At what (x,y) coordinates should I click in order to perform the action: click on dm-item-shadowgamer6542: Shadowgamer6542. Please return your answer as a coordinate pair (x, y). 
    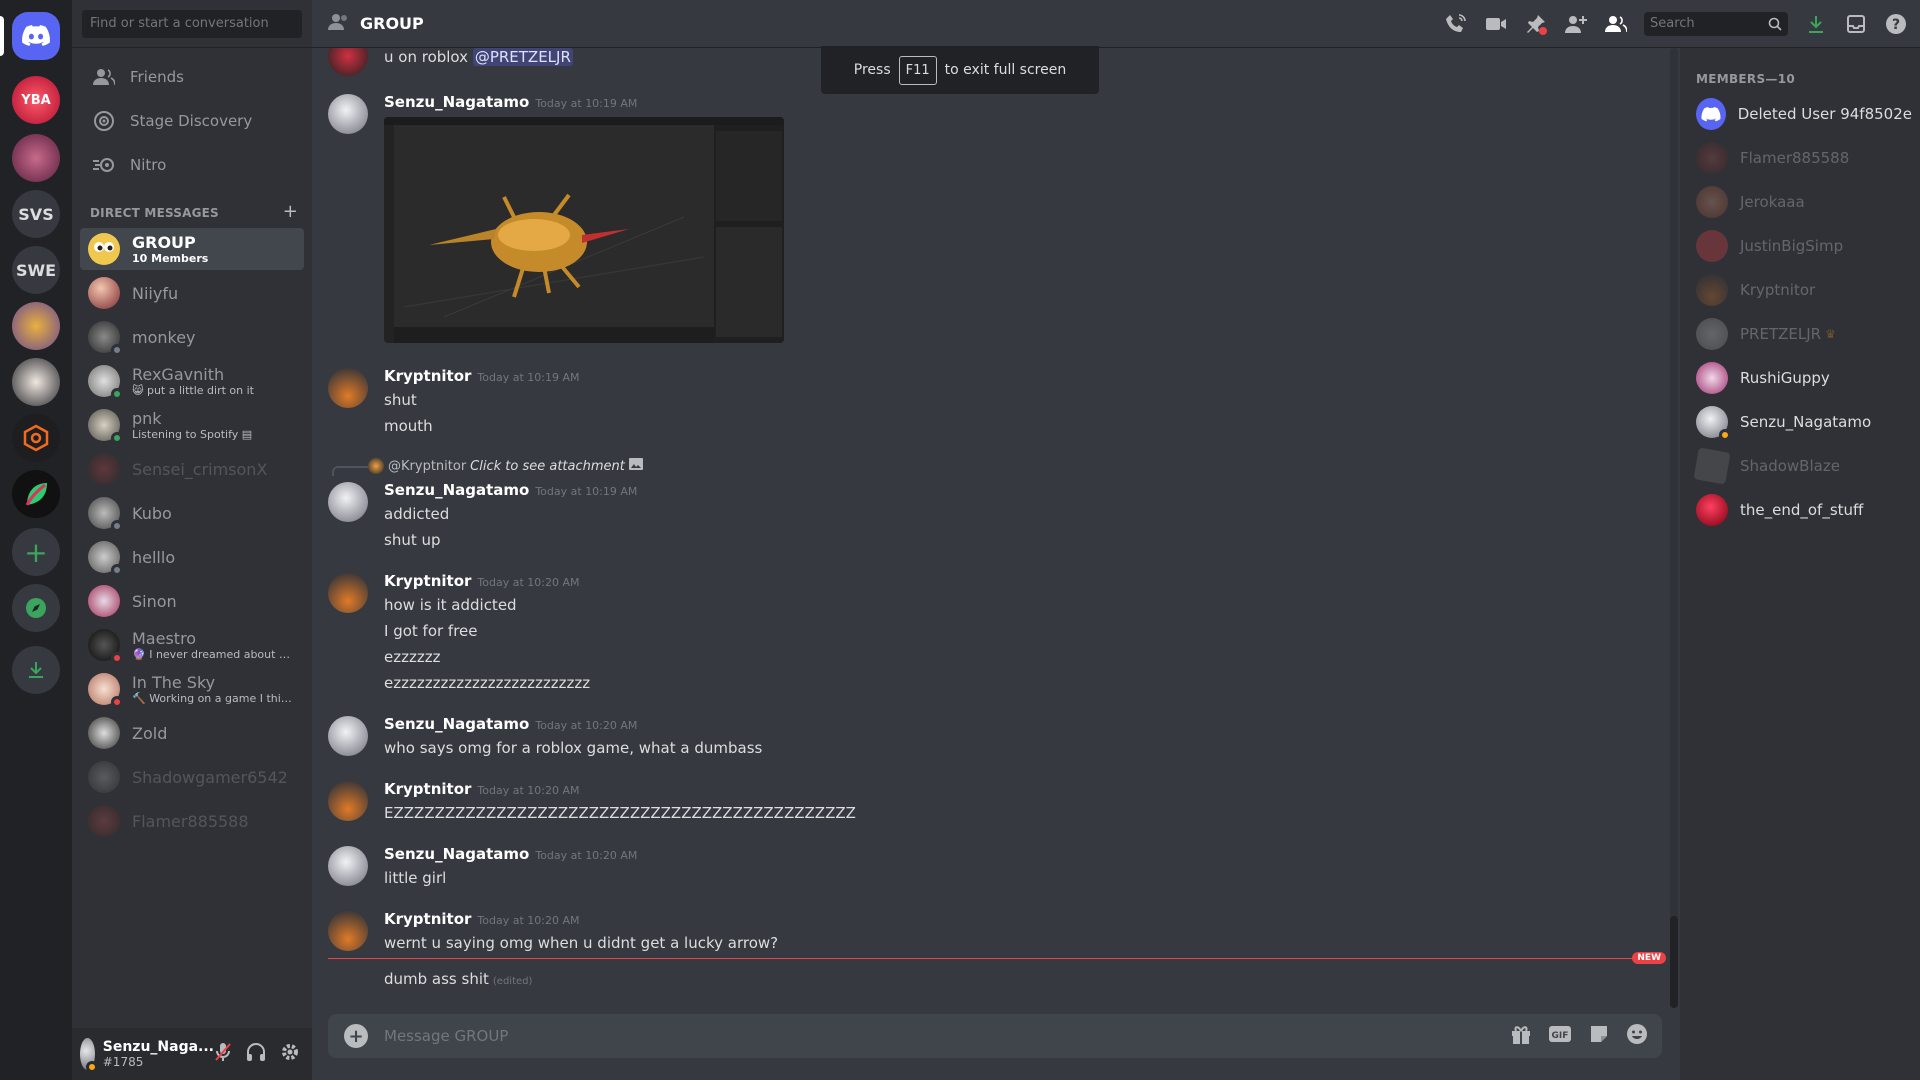
    Looking at the image, I should click on (192, 777).